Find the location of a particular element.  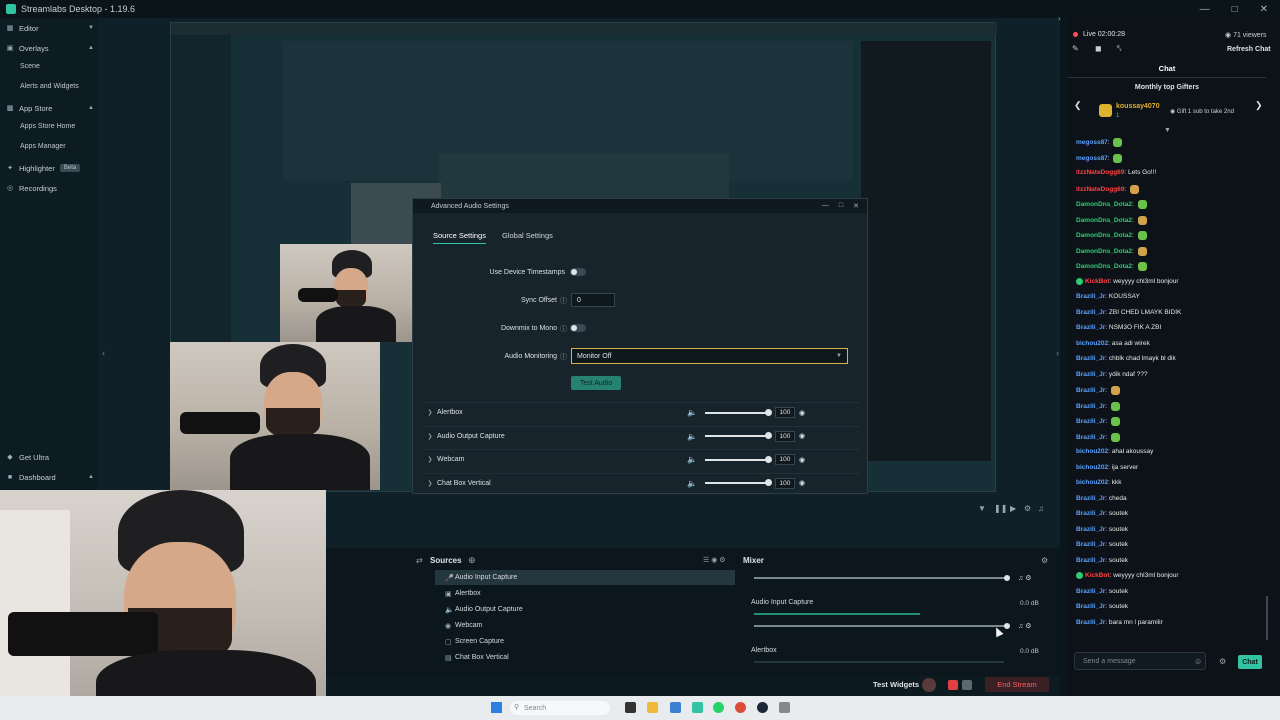

chat-settings-icon: ⚙ is located at coordinates (1222, 661).